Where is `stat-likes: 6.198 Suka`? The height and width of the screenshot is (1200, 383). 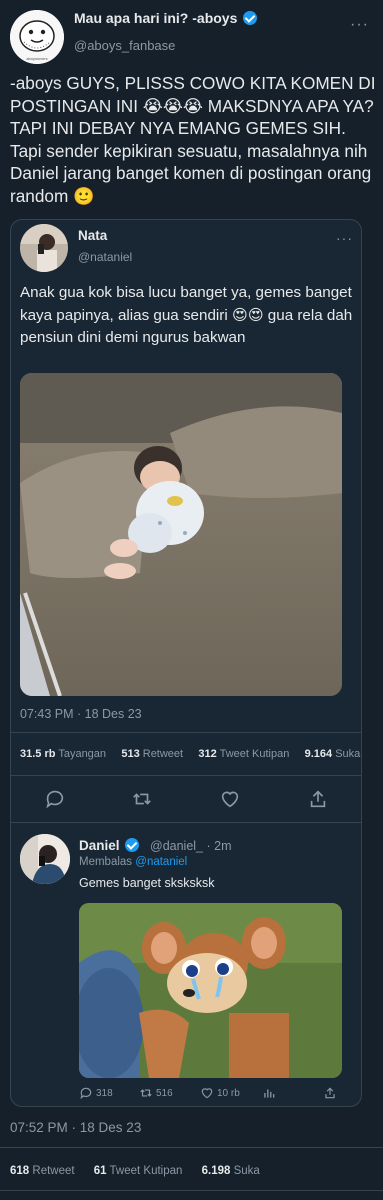
stat-likes: 6.198 Suka is located at coordinates (231, 1171).